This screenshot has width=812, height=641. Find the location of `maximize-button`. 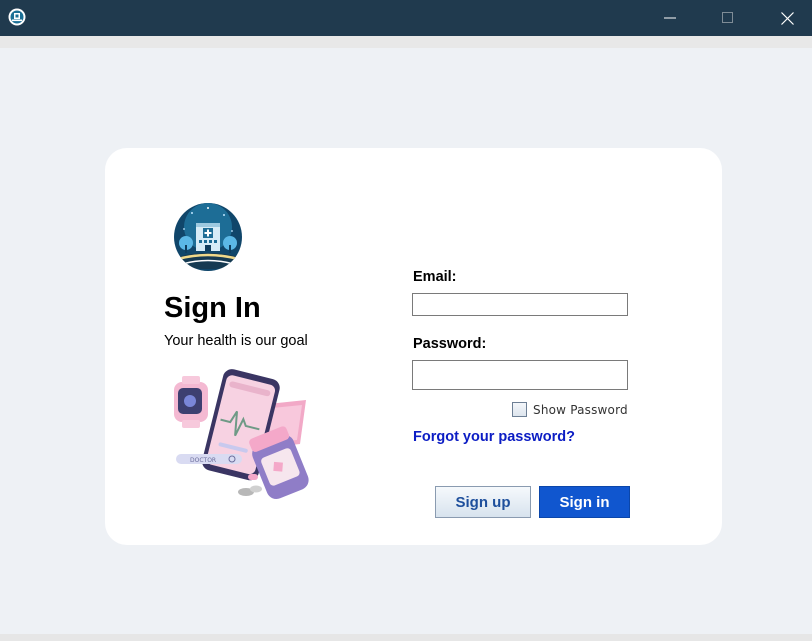

maximize-button is located at coordinates (728, 18).